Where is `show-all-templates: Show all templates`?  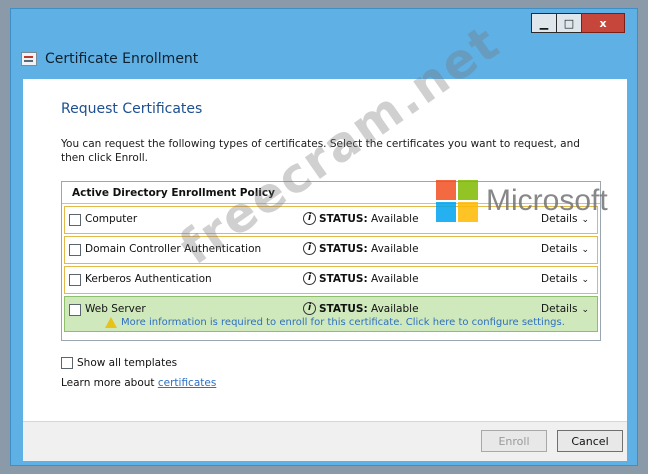
show-all-templates: Show all templates is located at coordinates (119, 363).